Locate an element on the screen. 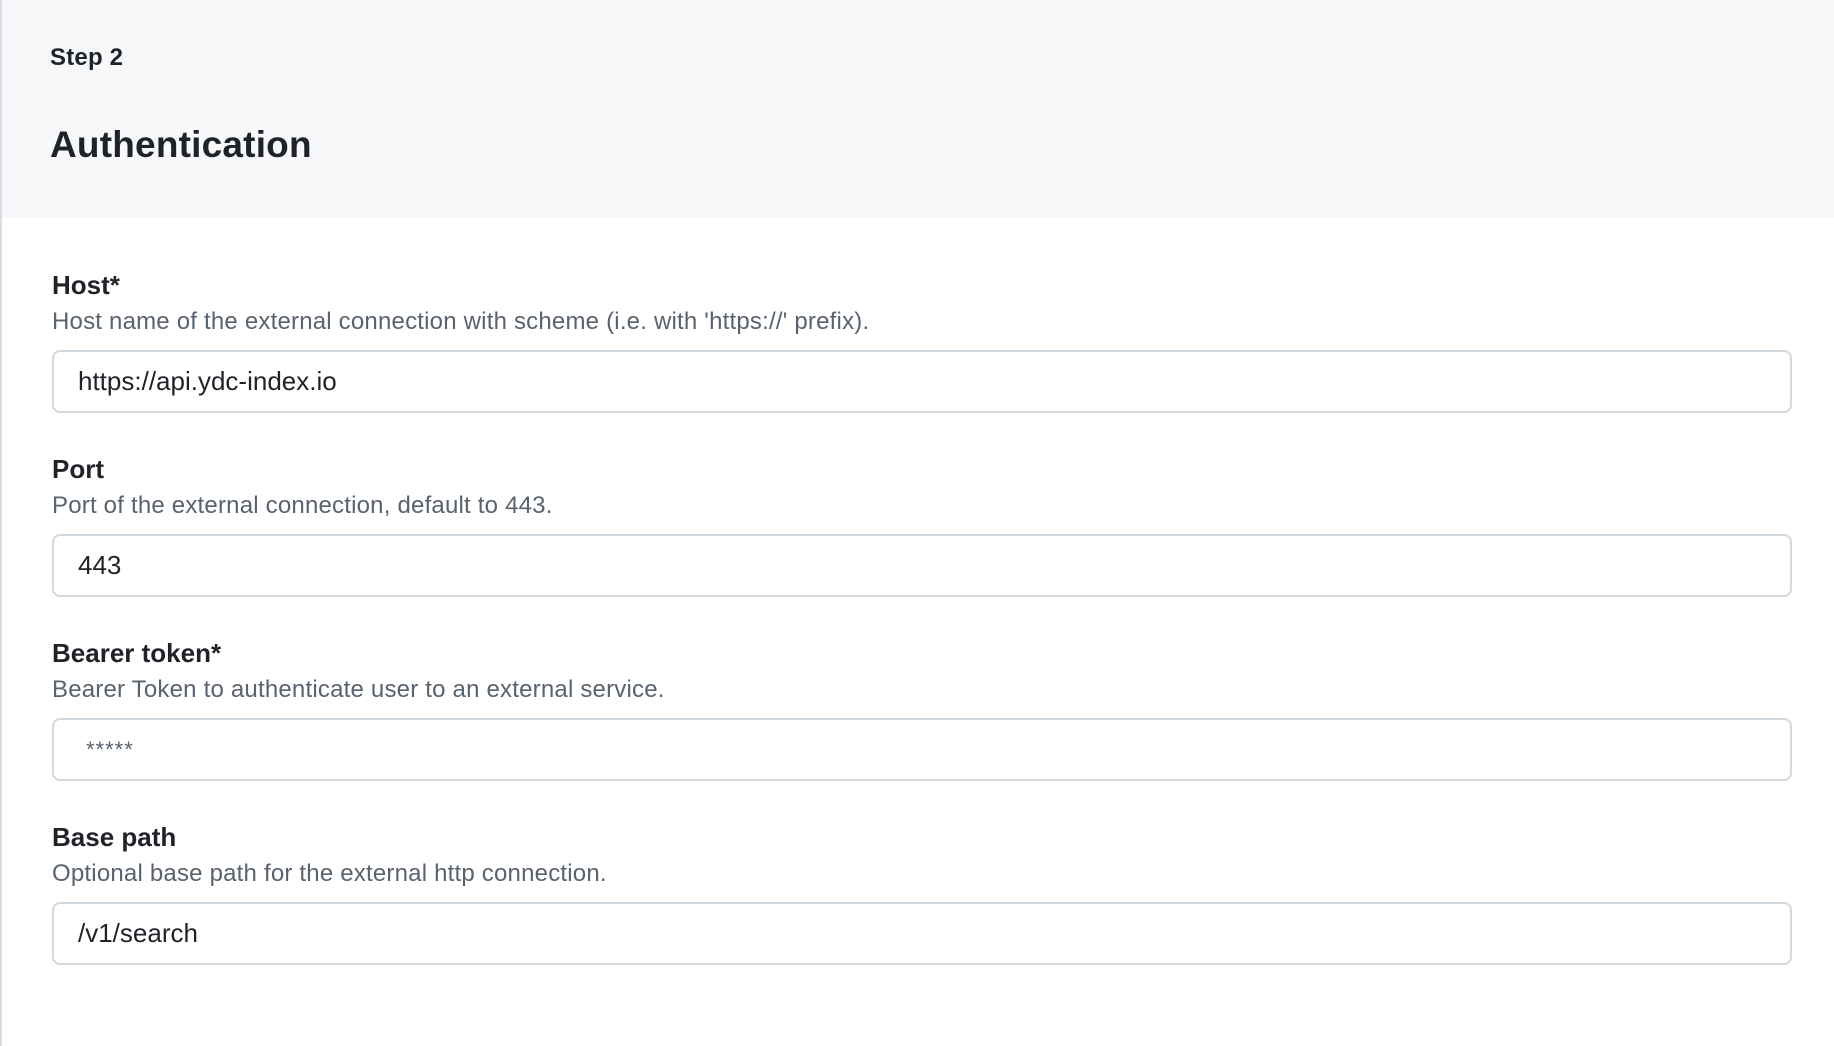 Image resolution: width=1834 pixels, height=1046 pixels. bearer-token-label: Bearer token* is located at coordinates (137, 653).